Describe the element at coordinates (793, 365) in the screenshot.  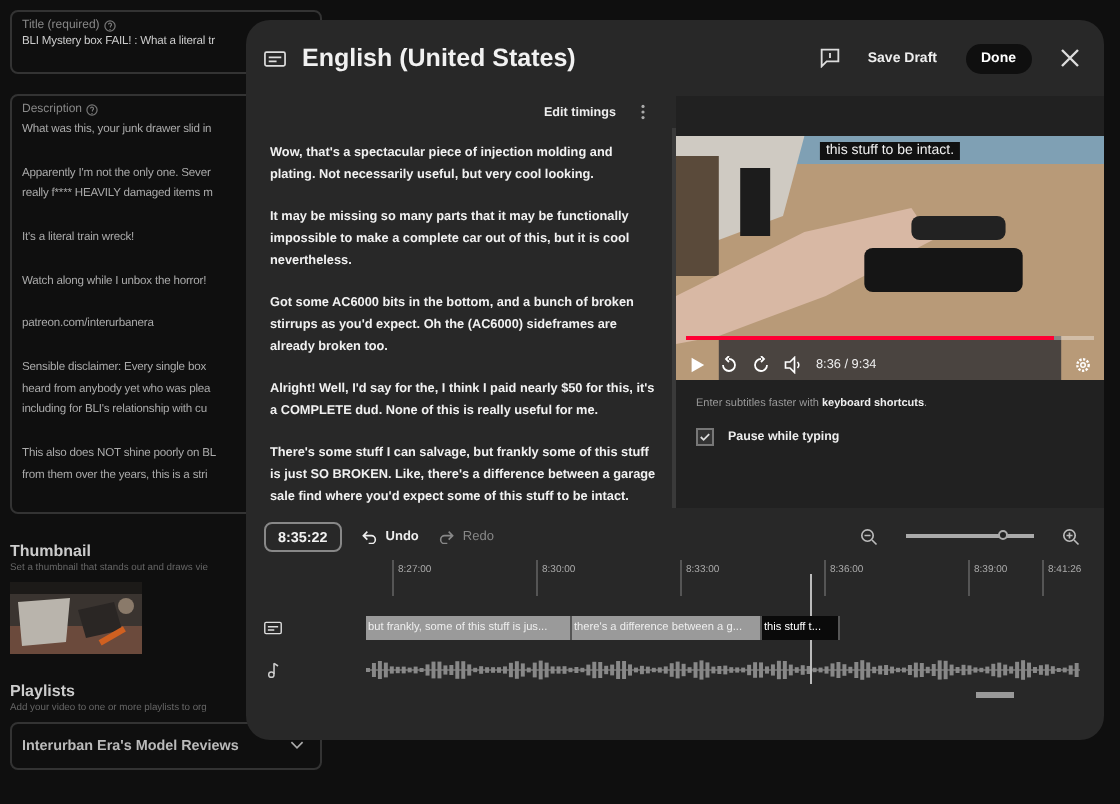
I see `volume-icon` at that location.